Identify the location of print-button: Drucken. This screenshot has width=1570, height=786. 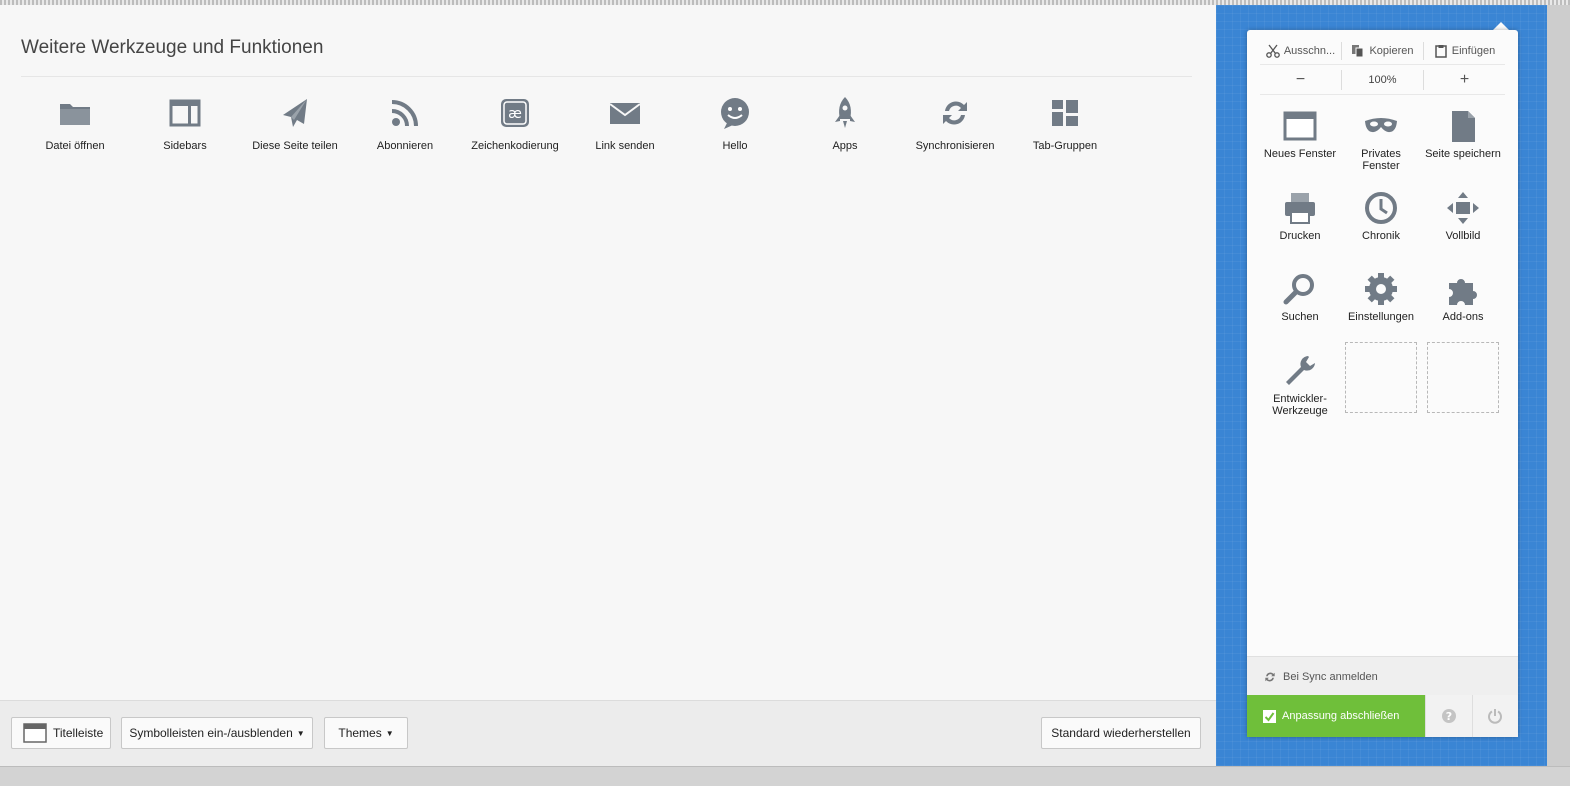
(1300, 216).